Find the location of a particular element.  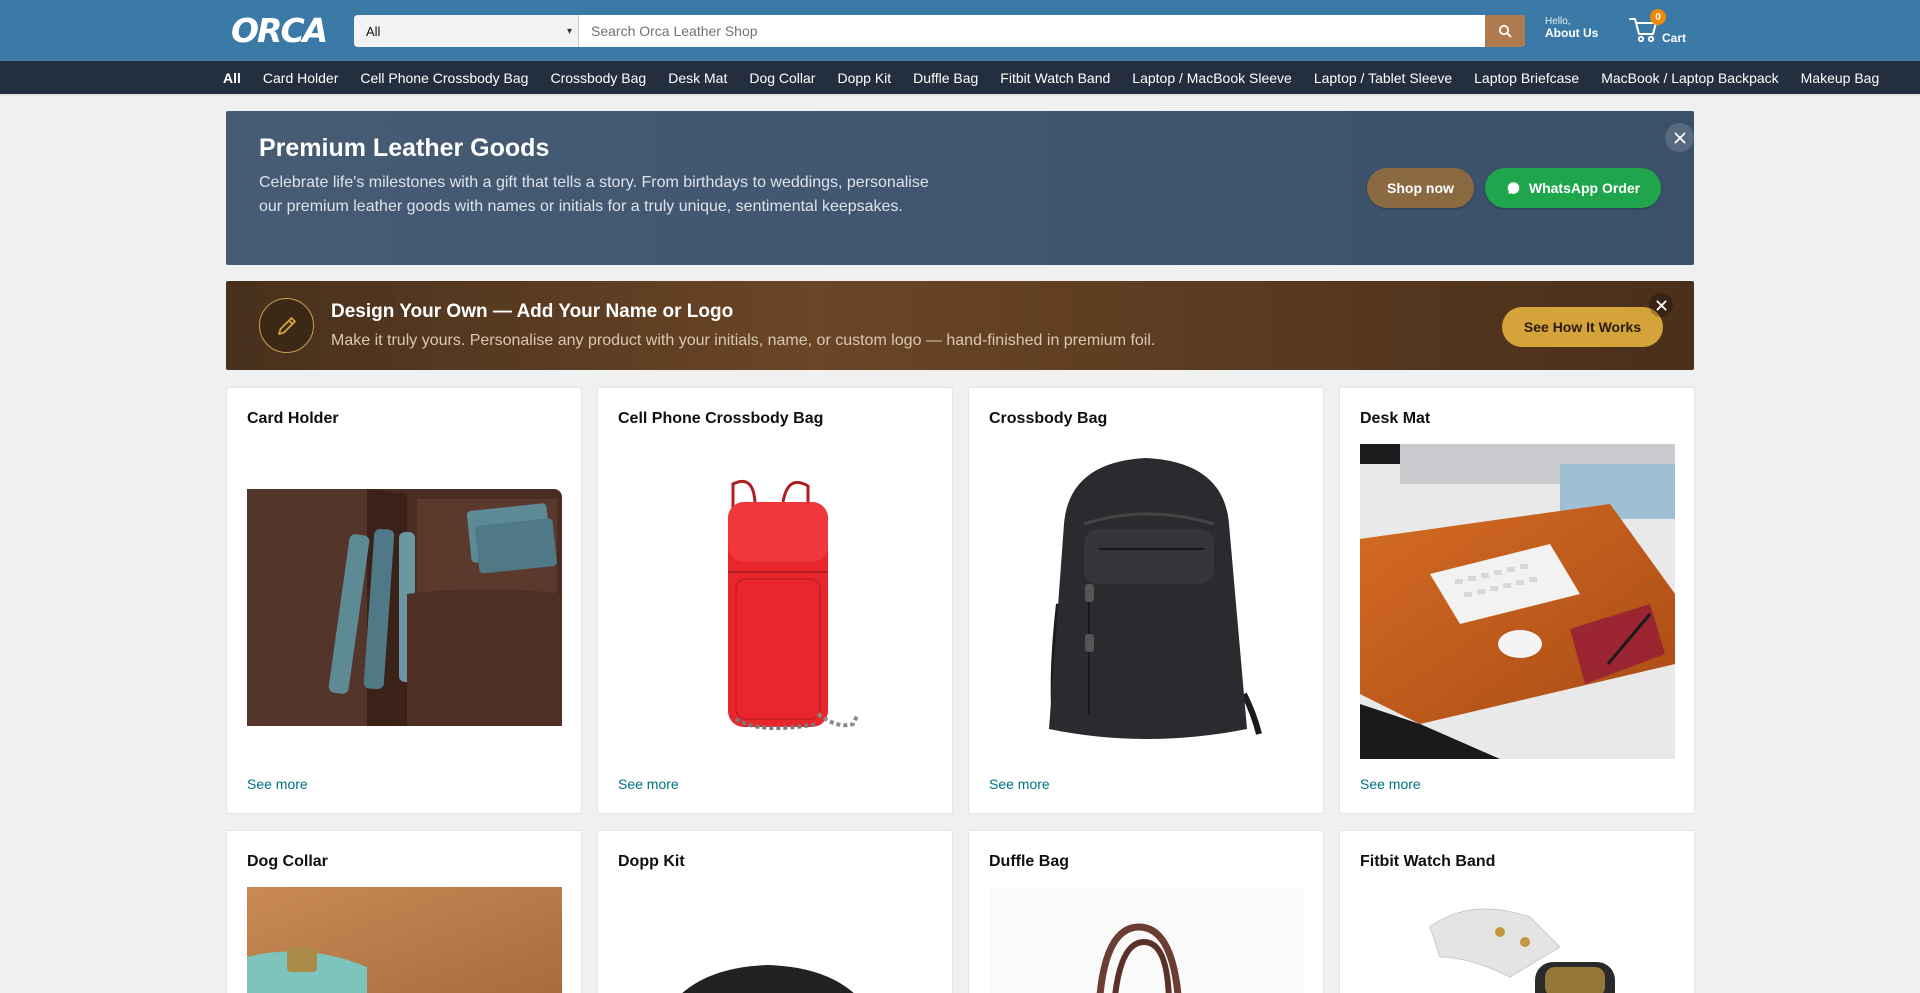

desk-mat-illustration is located at coordinates (1517, 601).